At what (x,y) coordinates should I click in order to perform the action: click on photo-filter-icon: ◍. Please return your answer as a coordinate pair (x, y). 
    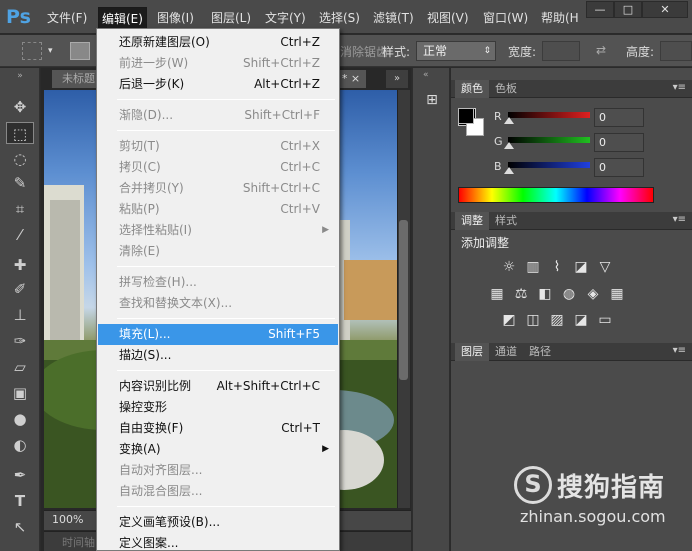
    Looking at the image, I should click on (569, 294).